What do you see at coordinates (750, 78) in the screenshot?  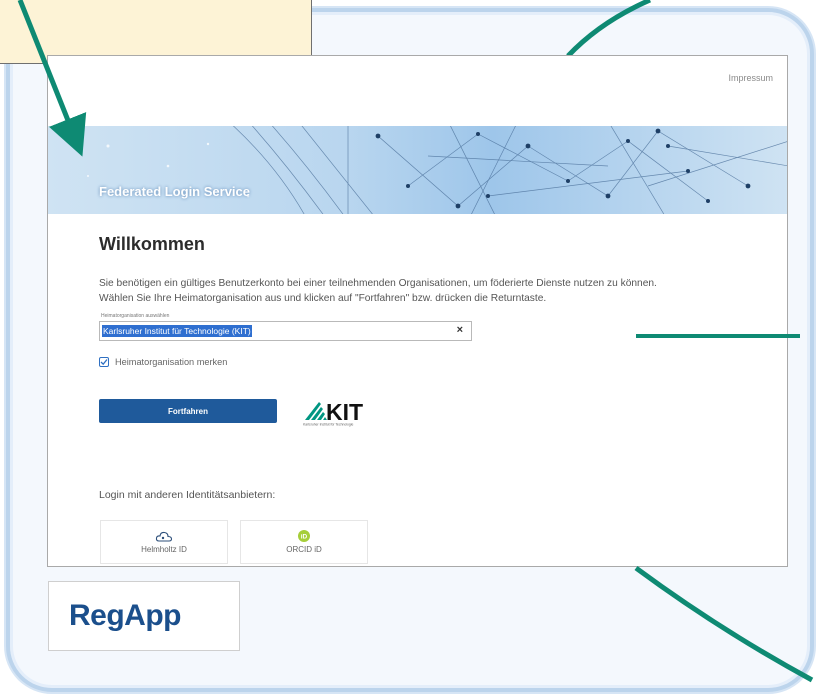 I see `impressum-link: Impressum` at bounding box center [750, 78].